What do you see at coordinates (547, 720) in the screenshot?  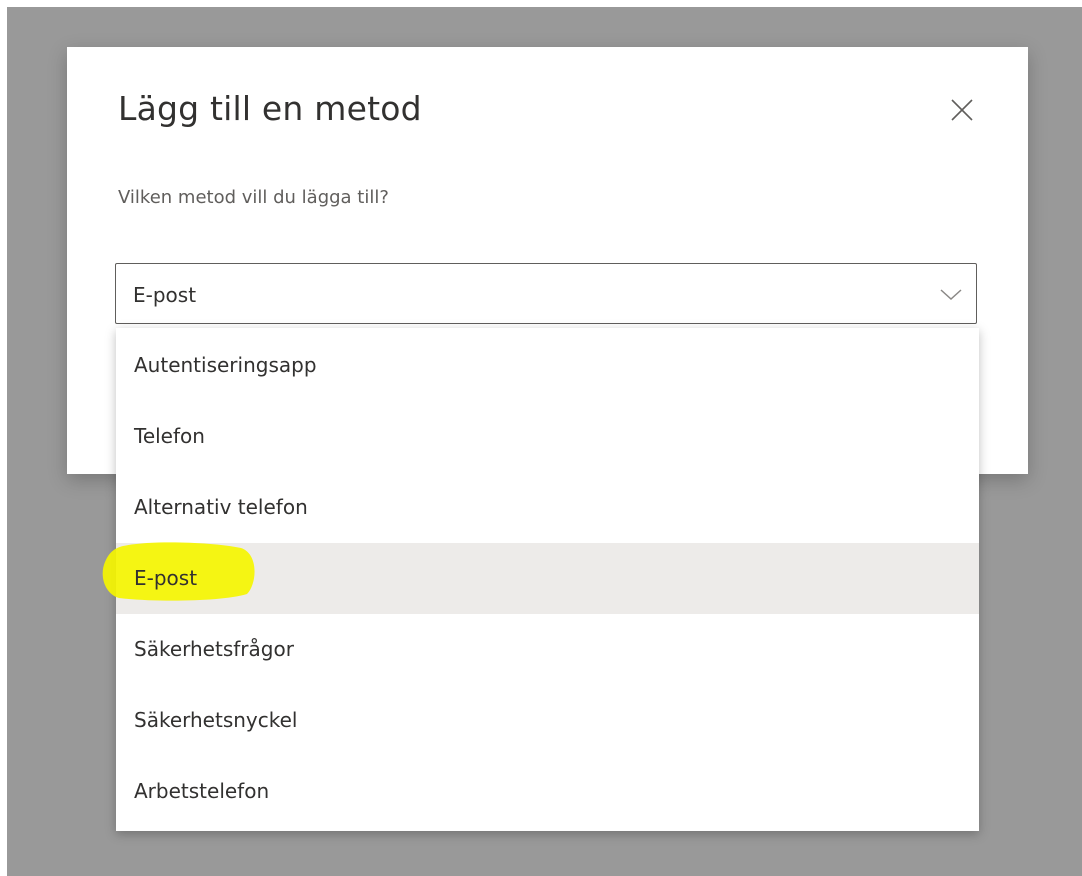 I see `dropdown-option-sakerhetsnyckel: Säkerhetsnyckel` at bounding box center [547, 720].